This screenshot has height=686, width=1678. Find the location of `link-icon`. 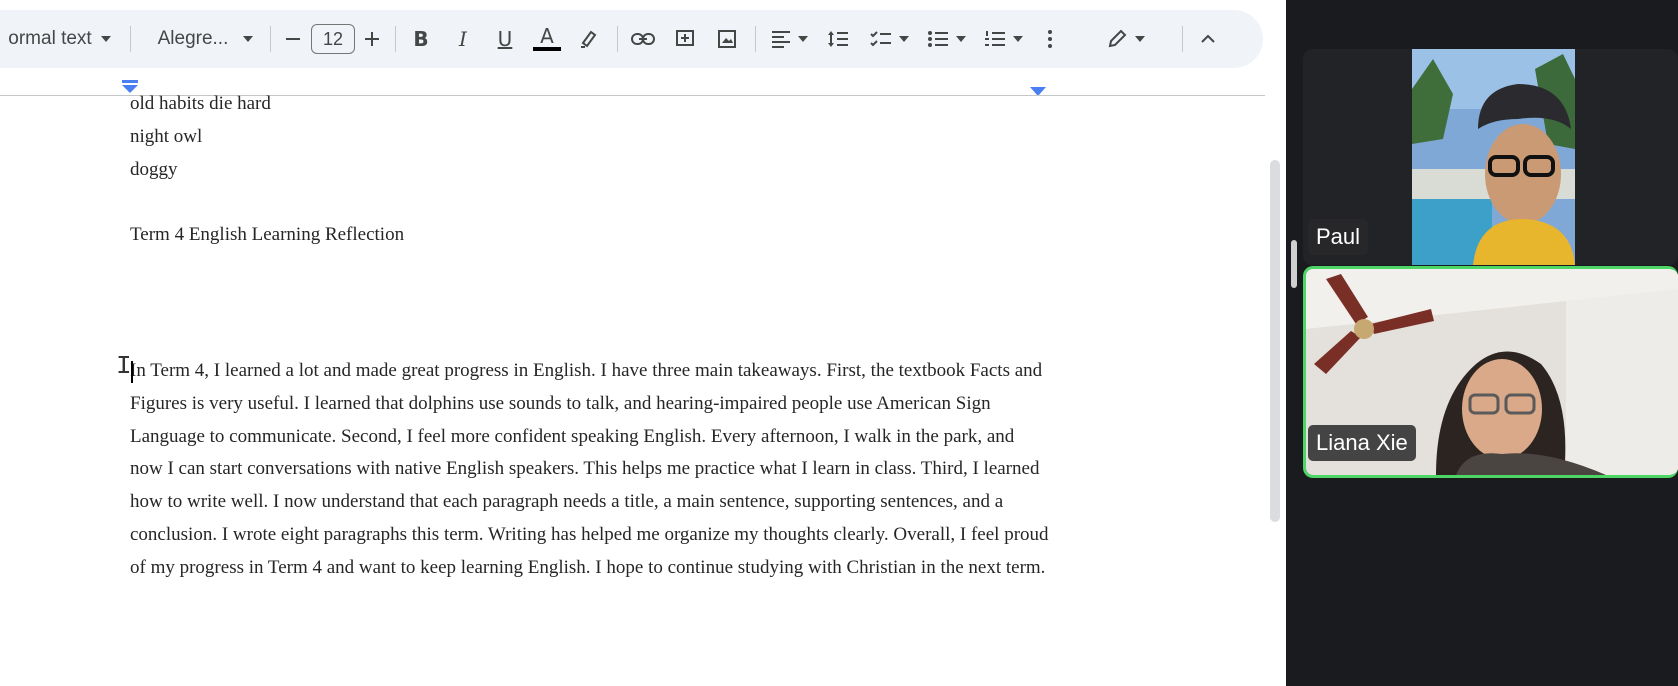

link-icon is located at coordinates (643, 39).